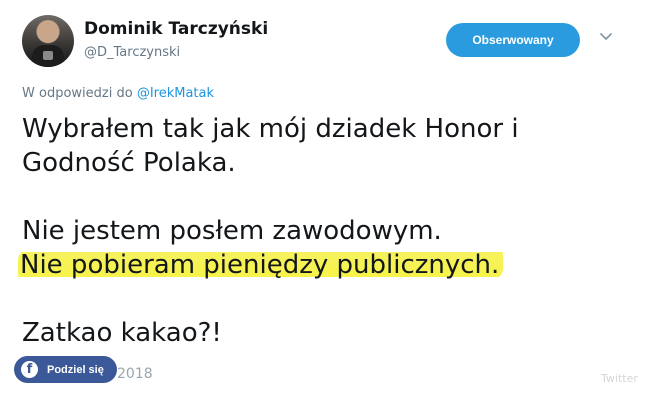  I want to click on tweet-line: Godność Polaka., so click(129, 163).